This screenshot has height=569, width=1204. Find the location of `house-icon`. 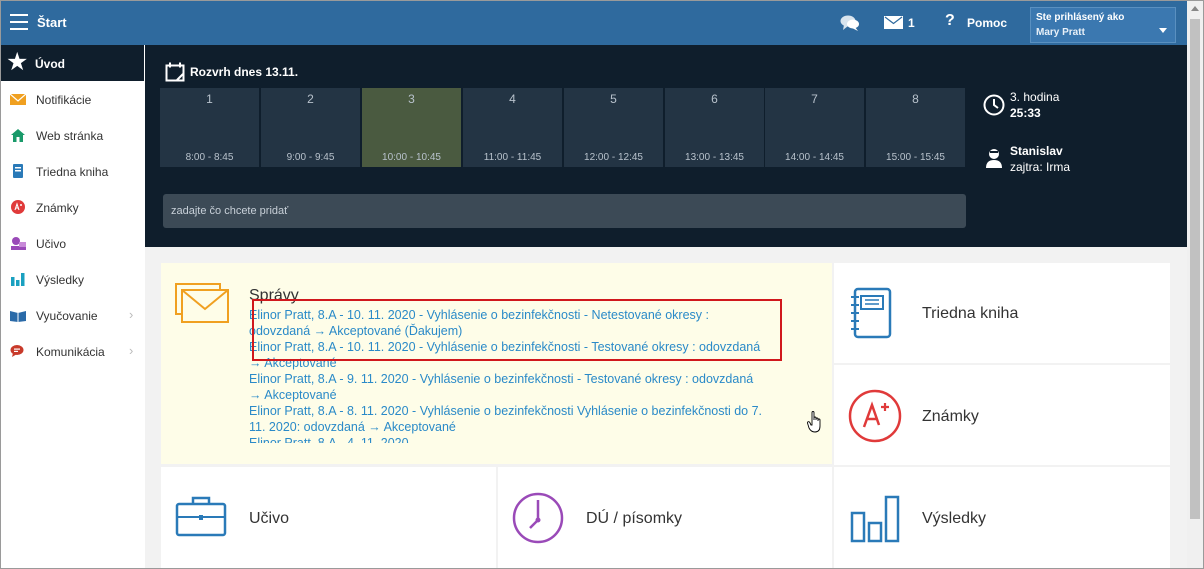

house-icon is located at coordinates (18, 135).